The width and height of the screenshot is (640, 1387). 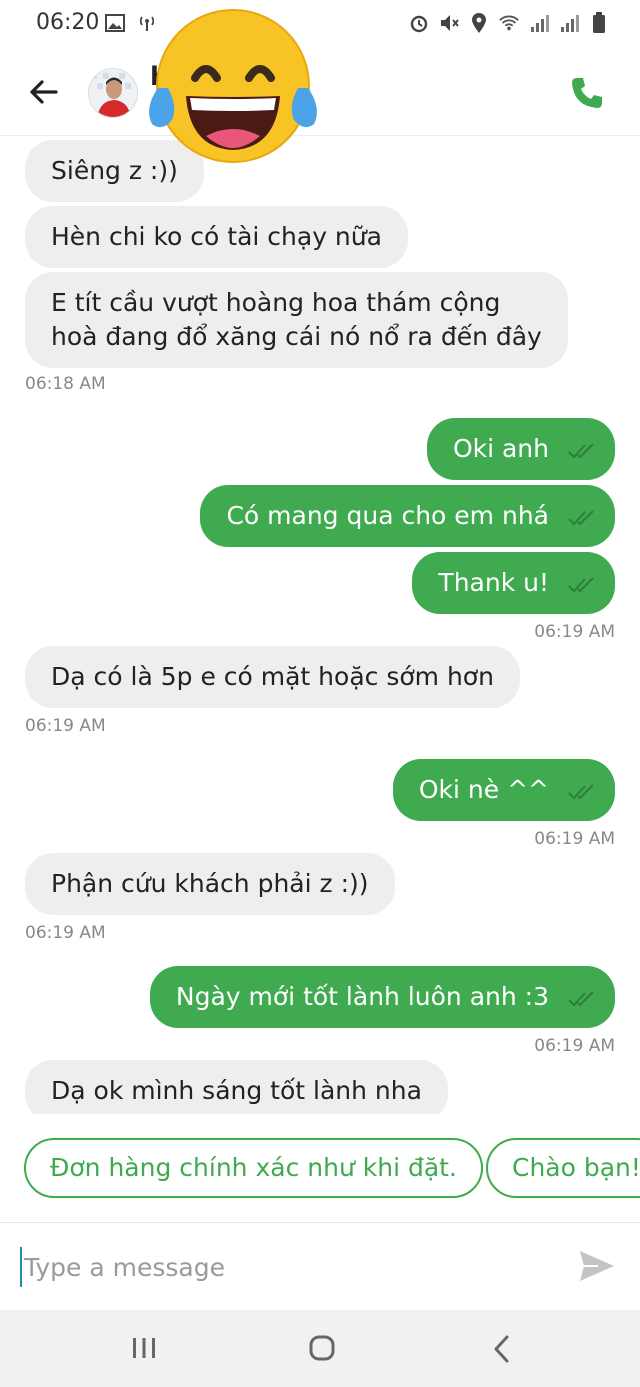 What do you see at coordinates (253, 1168) in the screenshot?
I see `quick-reply-chip: Đơn hàng chính xác như khi đặt.` at bounding box center [253, 1168].